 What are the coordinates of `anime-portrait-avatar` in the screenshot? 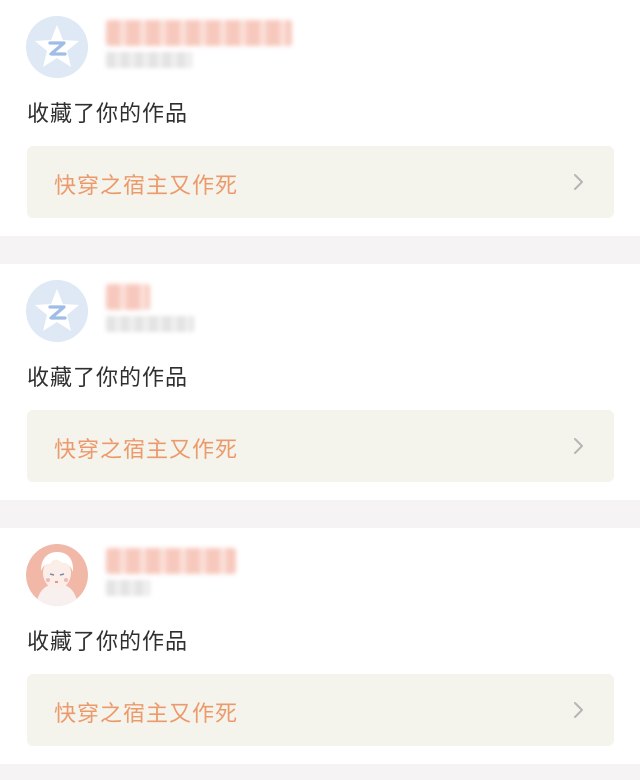 It's located at (57, 575).